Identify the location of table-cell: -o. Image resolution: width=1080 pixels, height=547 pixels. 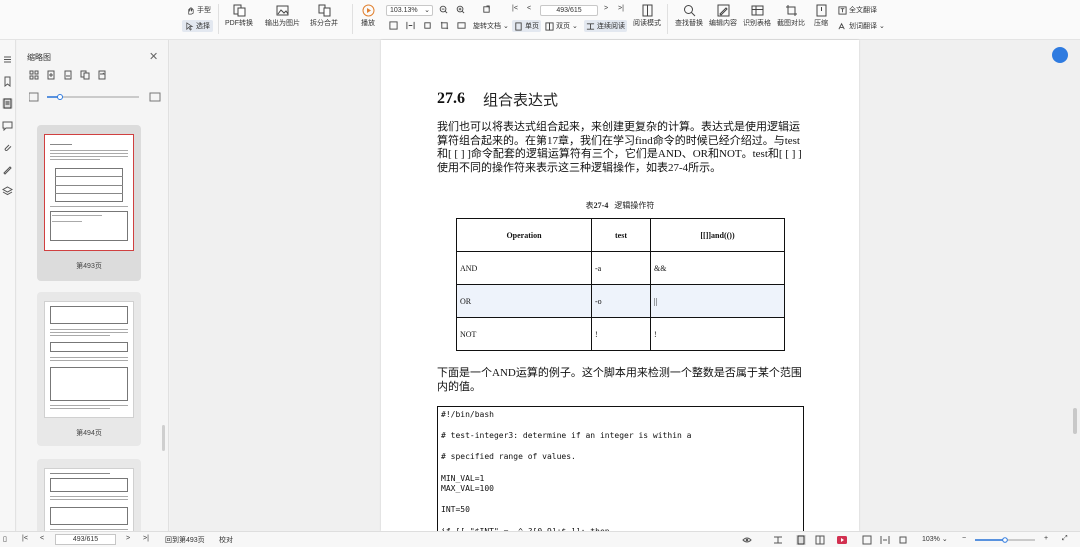
(621, 301).